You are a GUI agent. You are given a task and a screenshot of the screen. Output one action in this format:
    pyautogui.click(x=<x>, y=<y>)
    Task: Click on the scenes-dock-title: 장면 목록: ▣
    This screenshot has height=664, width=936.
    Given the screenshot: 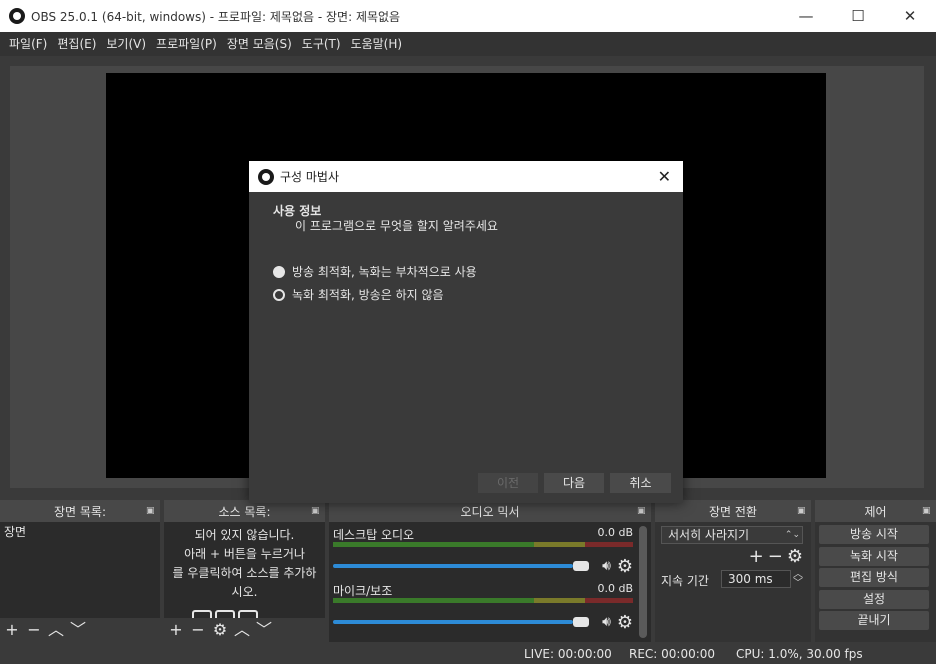 What is the action you would take?
    pyautogui.click(x=80, y=511)
    